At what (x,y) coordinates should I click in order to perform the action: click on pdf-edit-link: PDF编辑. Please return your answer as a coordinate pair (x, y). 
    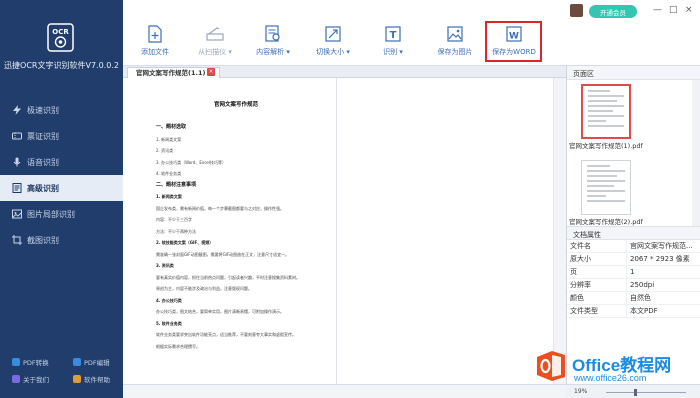
    Looking at the image, I should click on (91, 362).